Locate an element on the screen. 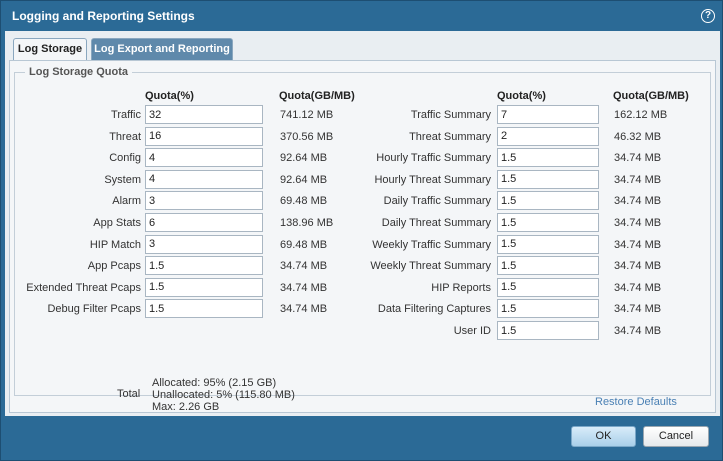  hourly-traffic-summary-label: Hourly Traffic Summary is located at coordinates (433, 158).